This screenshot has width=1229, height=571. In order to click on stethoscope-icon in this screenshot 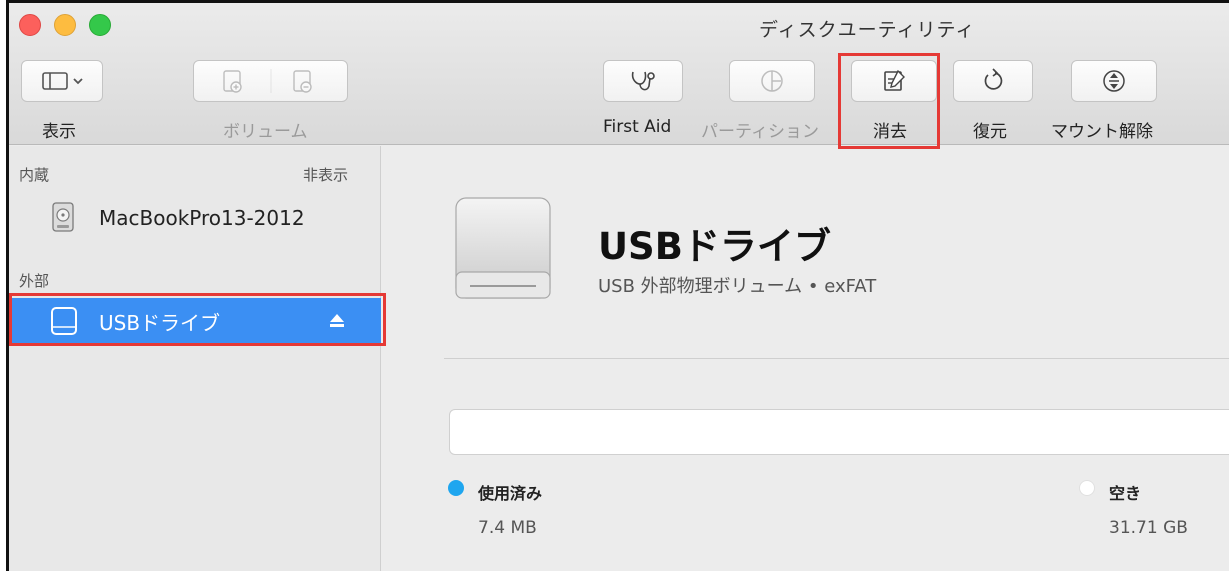, I will do `click(643, 81)`.